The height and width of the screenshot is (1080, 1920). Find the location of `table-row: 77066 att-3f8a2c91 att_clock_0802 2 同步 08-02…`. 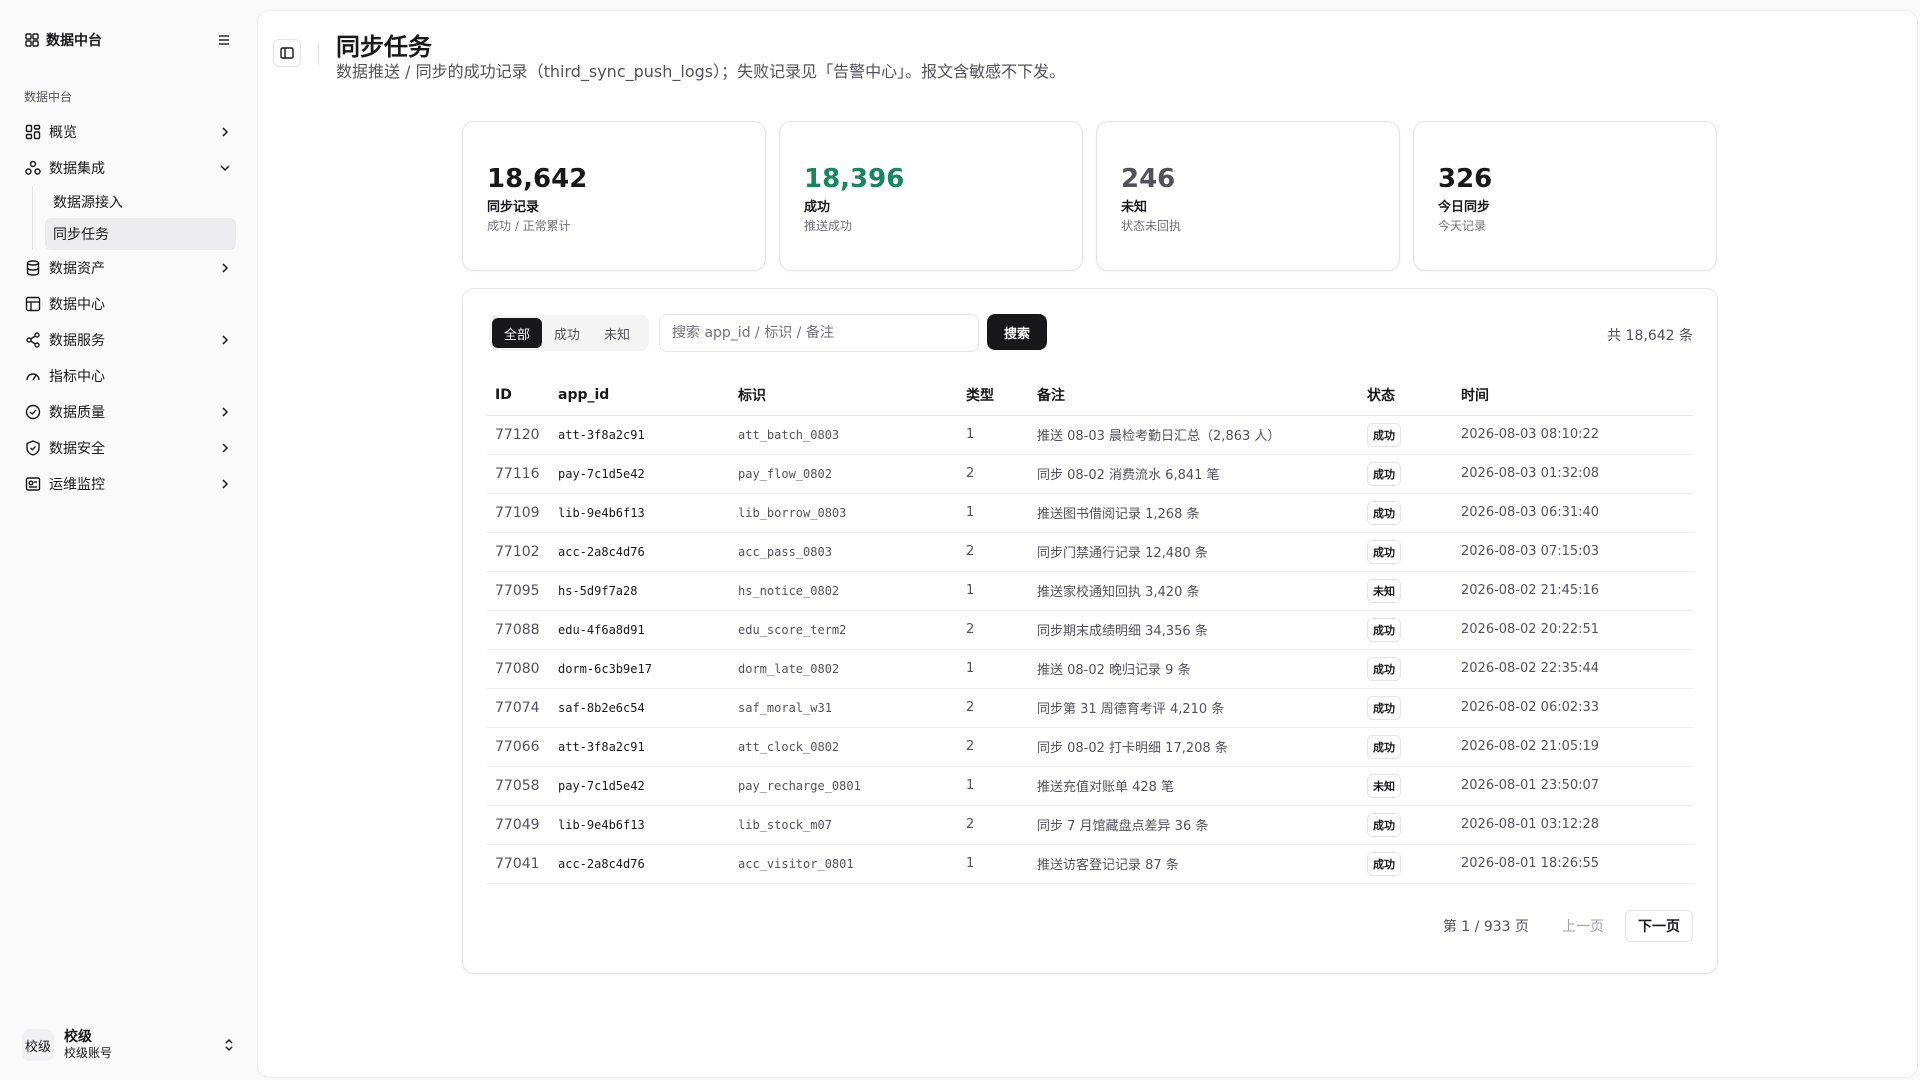

table-row: 77066 att-3f8a2c91 att_clock_0802 2 同步 08-02… is located at coordinates (1090, 747).